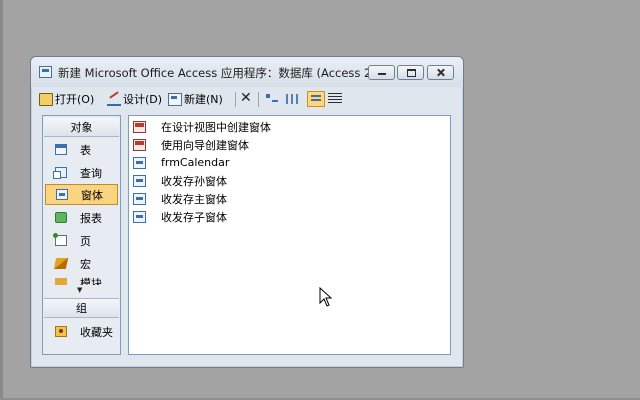  What do you see at coordinates (205, 145) in the screenshot?
I see `list-item-label: 使用向导创建窗体` at bounding box center [205, 145].